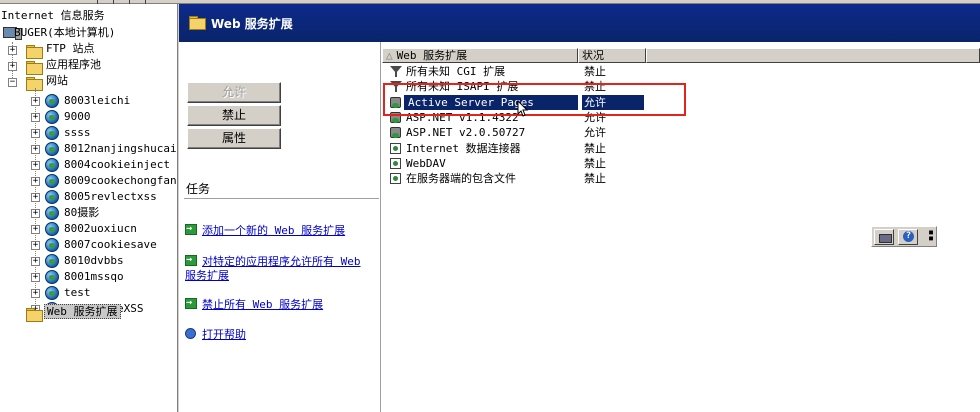  Describe the element at coordinates (681, 71) in the screenshot. I see `list-item: 所有未知 CGI 扩展 禁止` at that location.